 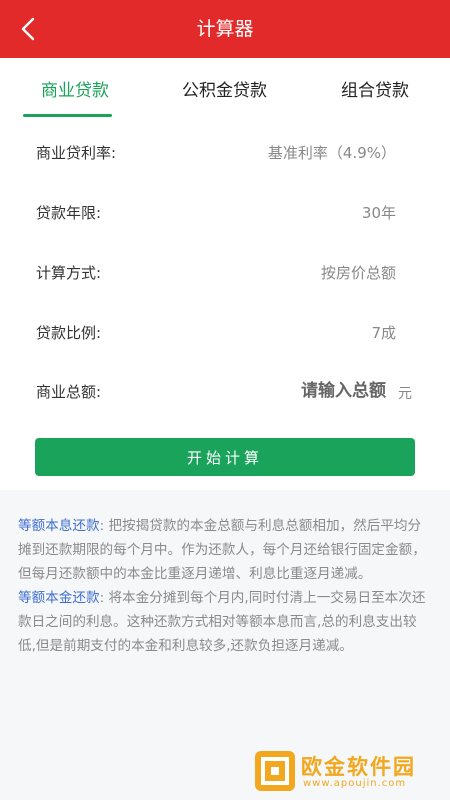 What do you see at coordinates (225, 342) in the screenshot?
I see `ratio-row: 贷款比例: 7成` at bounding box center [225, 342].